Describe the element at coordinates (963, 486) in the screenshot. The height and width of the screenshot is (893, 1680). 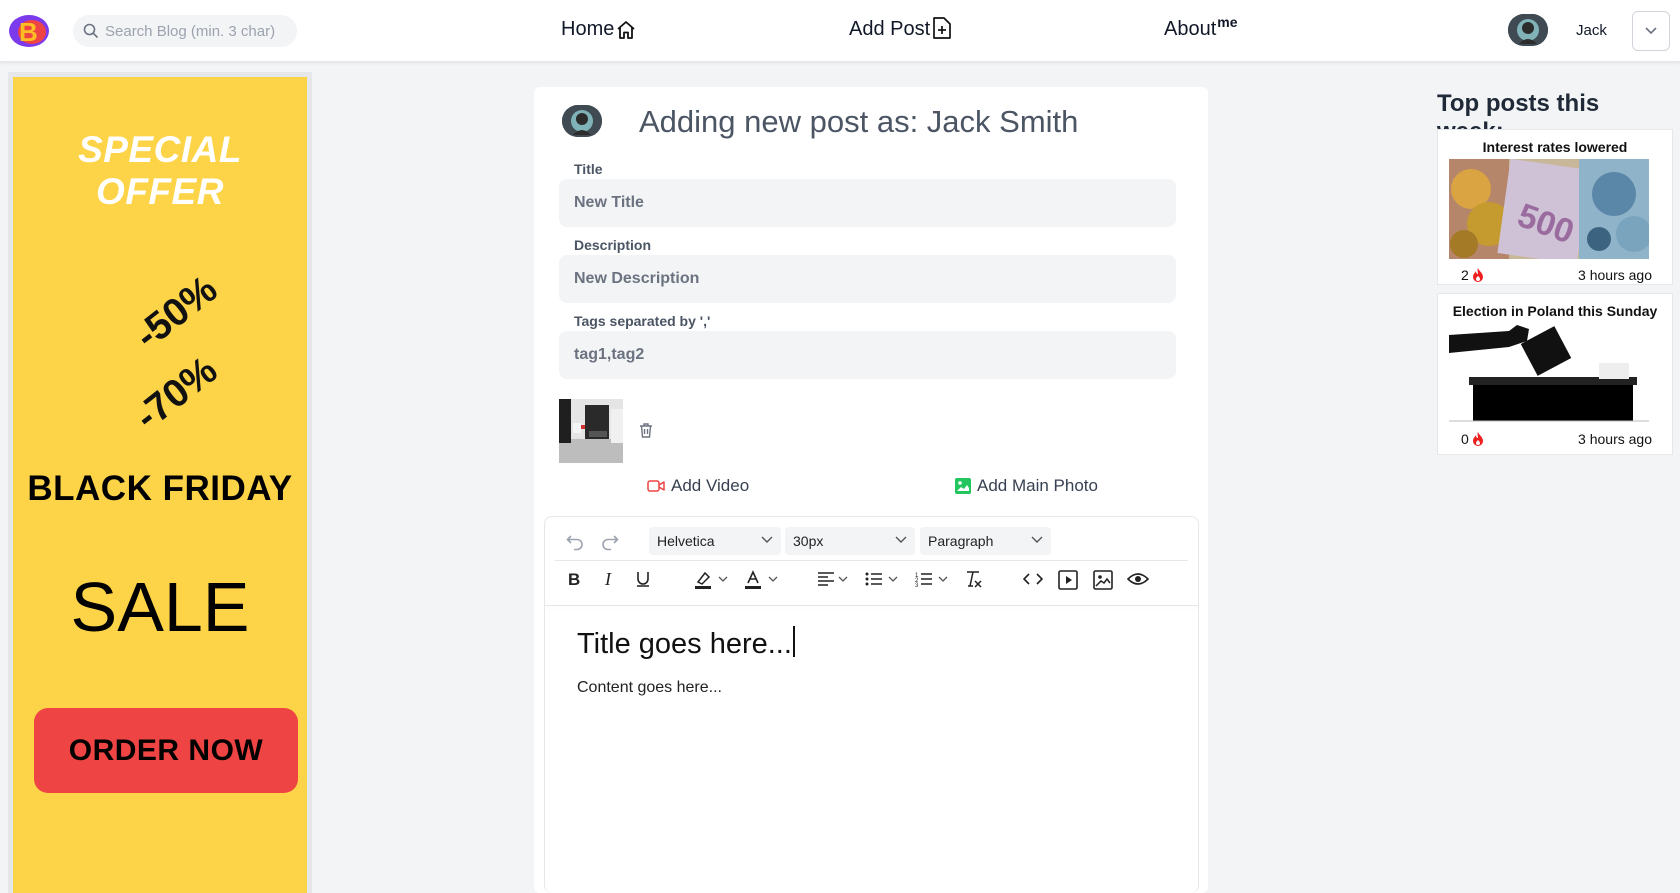
I see `image-icon` at that location.